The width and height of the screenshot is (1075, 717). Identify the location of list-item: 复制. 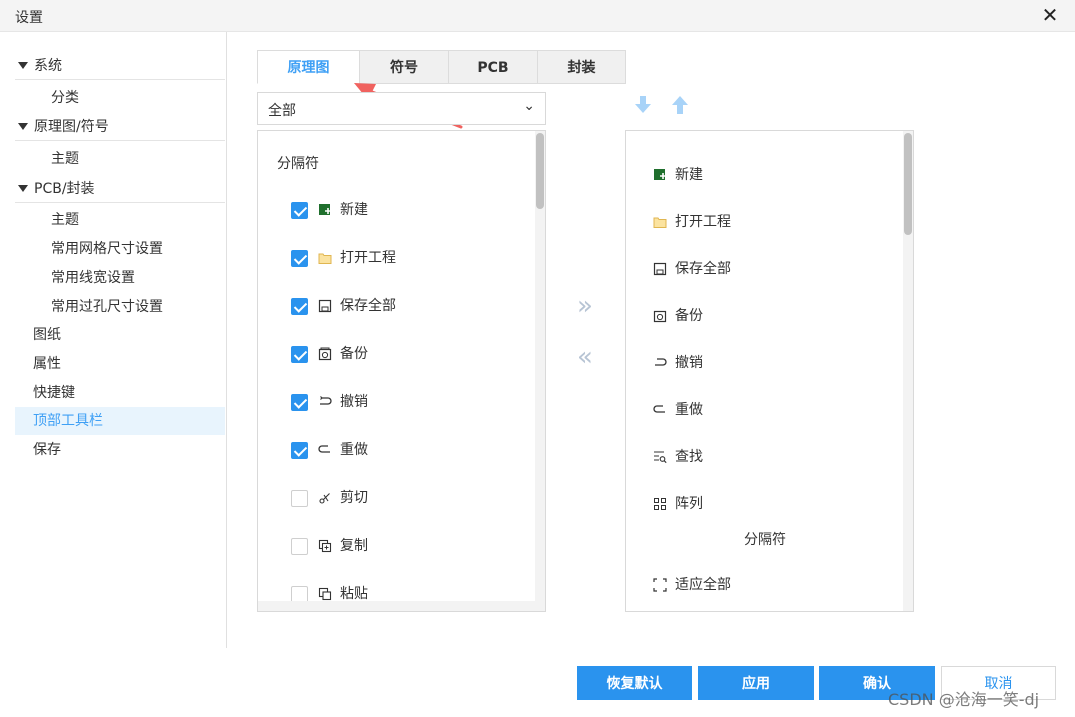
(329, 546).